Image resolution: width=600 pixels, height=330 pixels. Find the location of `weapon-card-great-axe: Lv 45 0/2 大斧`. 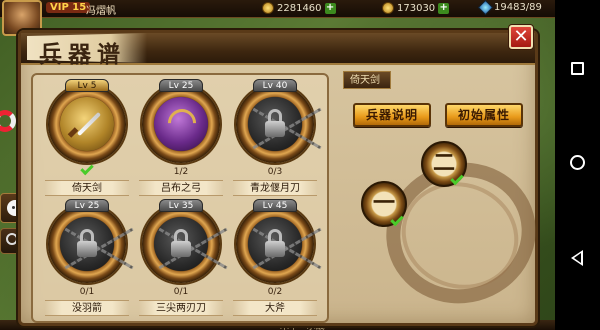

weapon-card-great-axe: Lv 45 0/2 大斧 is located at coordinates (277, 259).